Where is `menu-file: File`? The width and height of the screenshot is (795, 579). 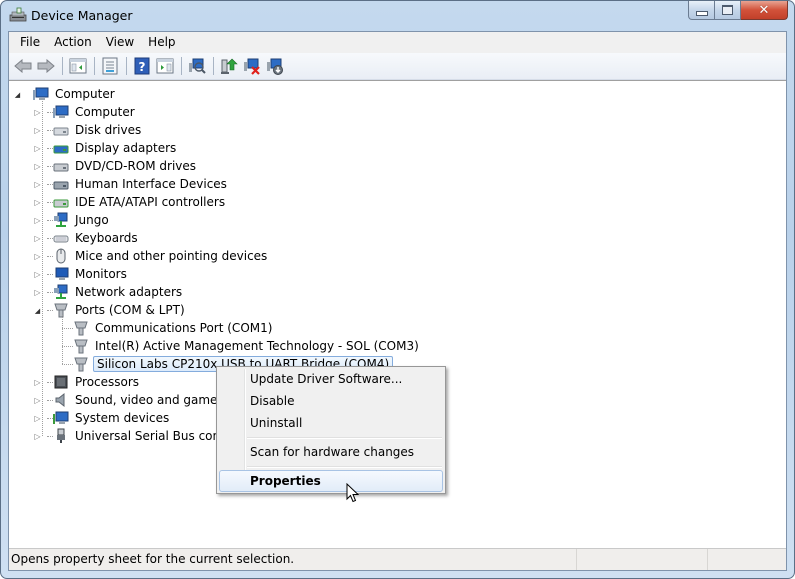
menu-file: File is located at coordinates (28, 42).